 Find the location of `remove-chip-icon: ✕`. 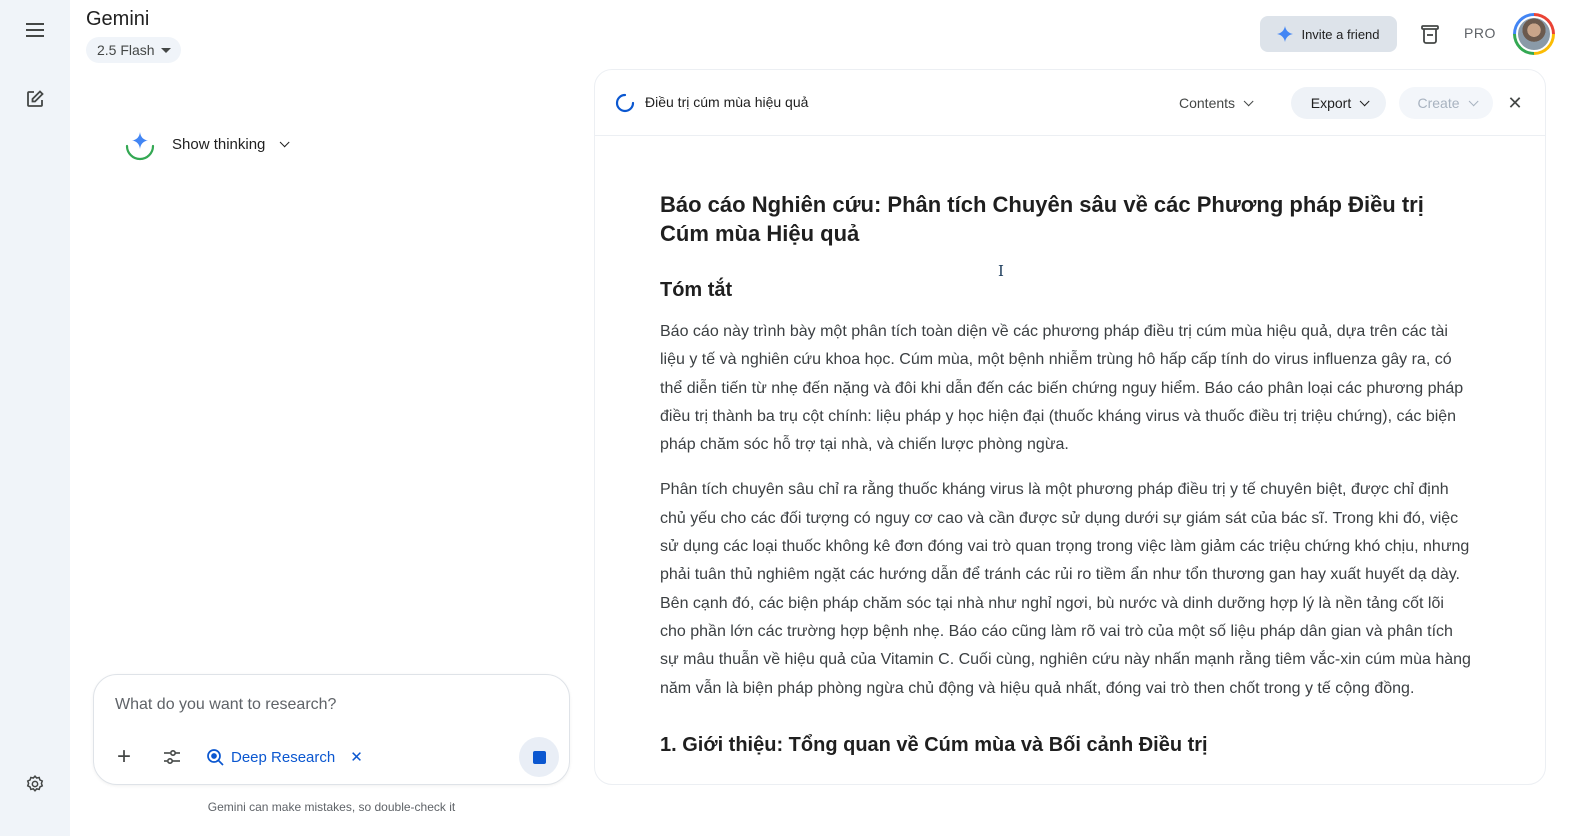

remove-chip-icon: ✕ is located at coordinates (356, 757).